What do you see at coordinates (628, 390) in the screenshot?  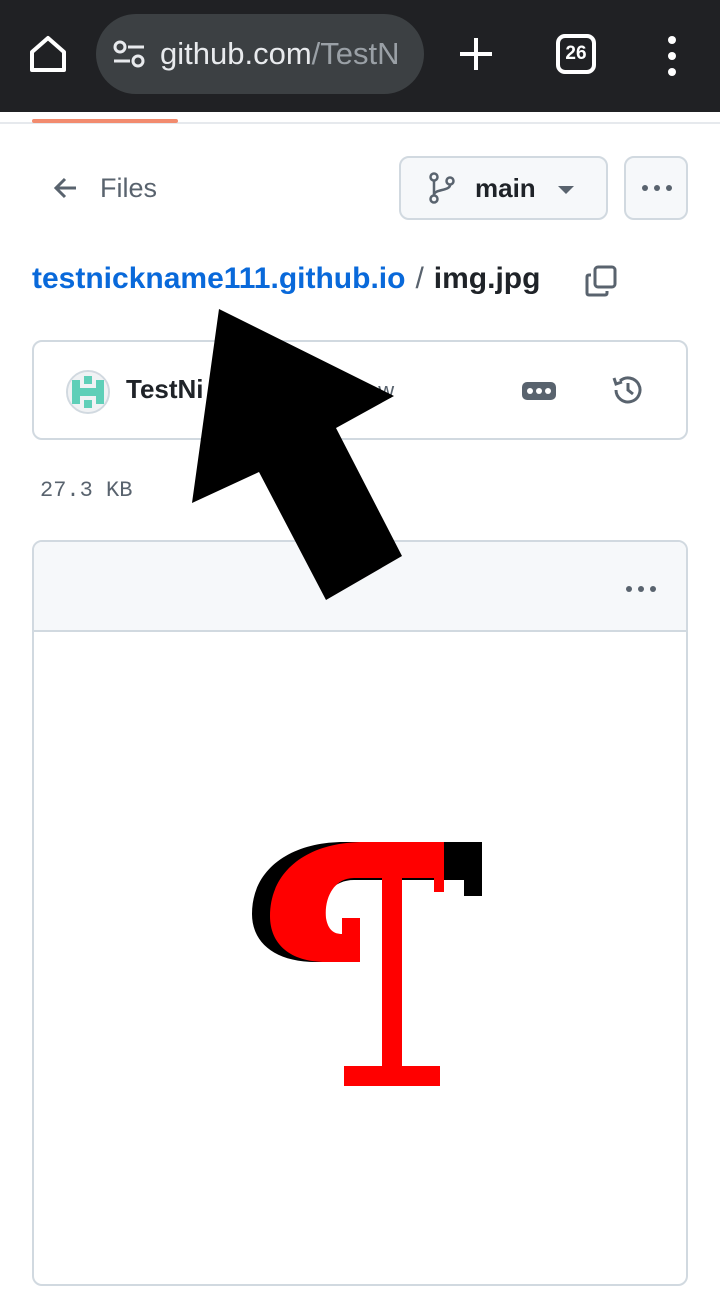 I see `history-icon` at bounding box center [628, 390].